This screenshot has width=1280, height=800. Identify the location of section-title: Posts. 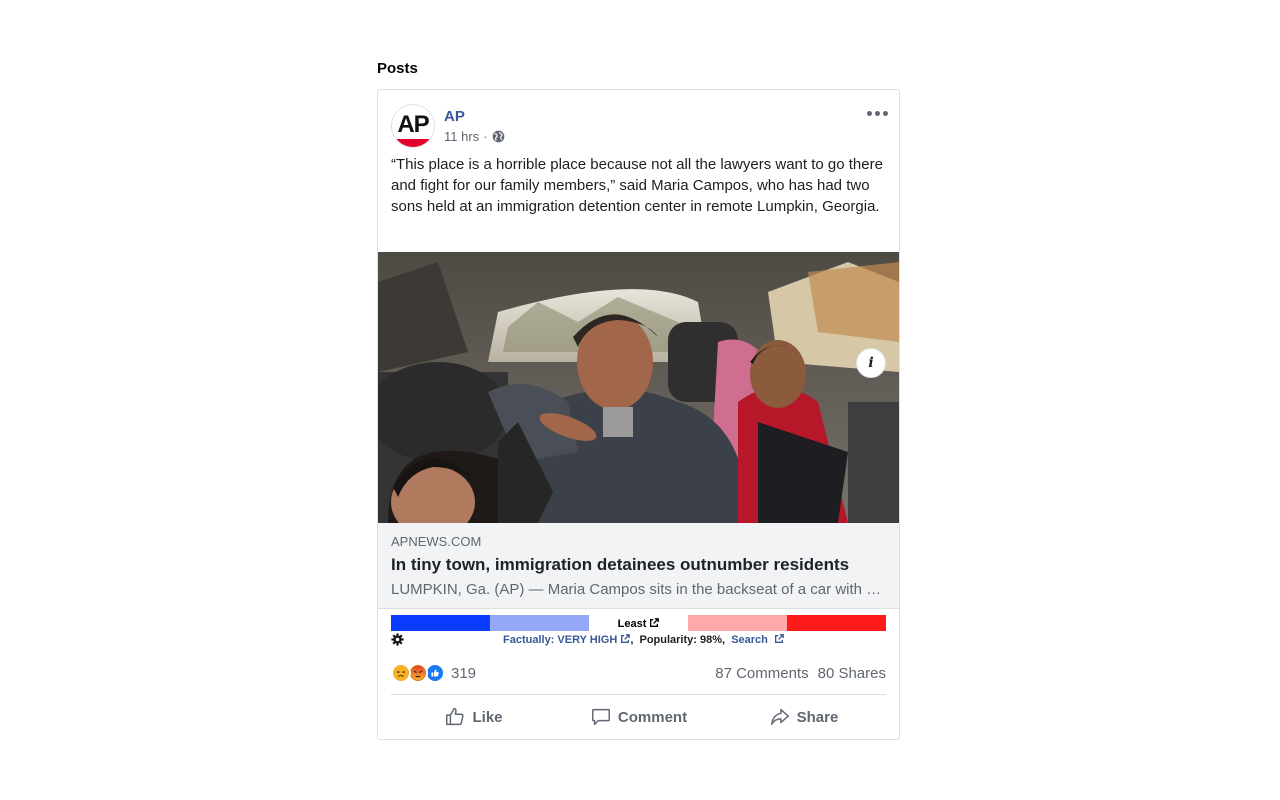
(397, 68).